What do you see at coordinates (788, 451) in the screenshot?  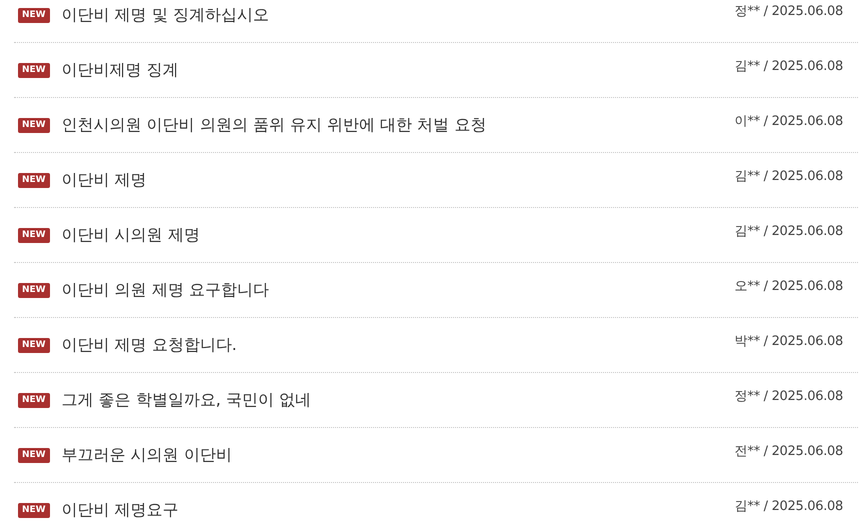 I see `author-date: 전** / 2025.06.08` at bounding box center [788, 451].